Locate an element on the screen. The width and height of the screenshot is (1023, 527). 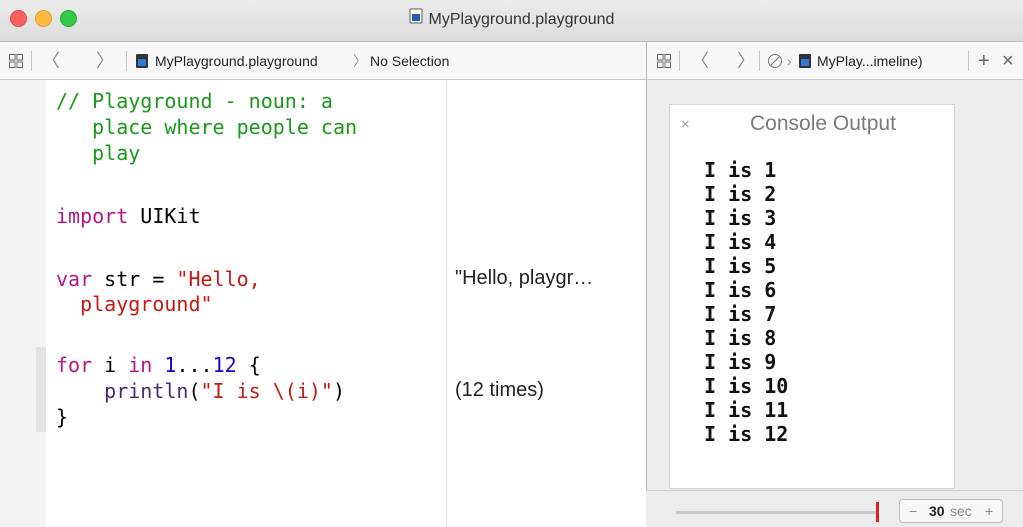
console-line: I is 8 is located at coordinates (740, 338).